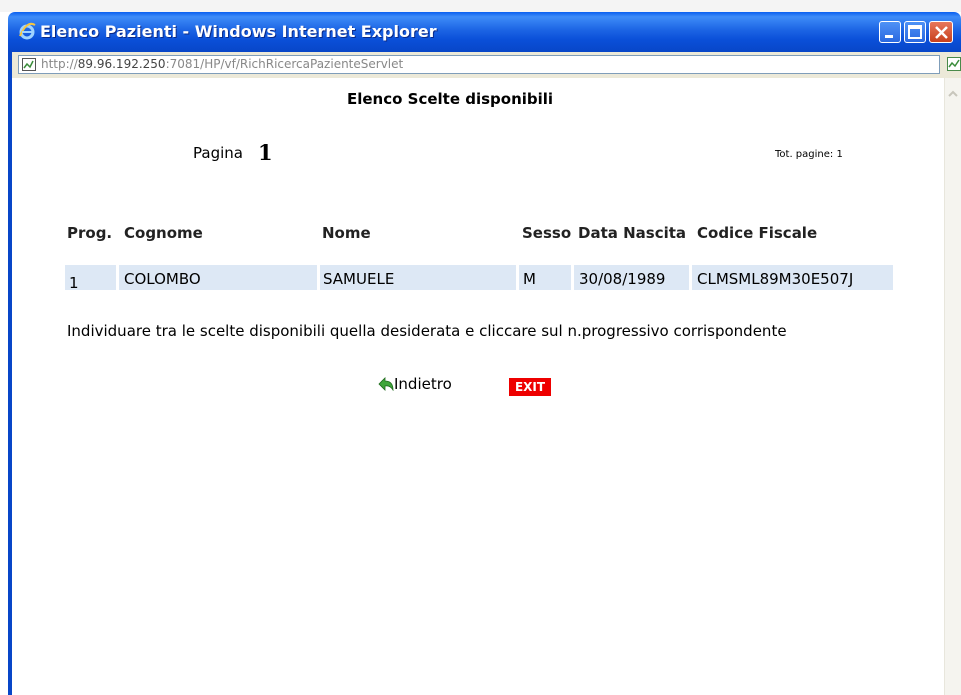 This screenshot has height=695, width=961. What do you see at coordinates (547, 233) in the screenshot?
I see `col-header-sesso: Sesso` at bounding box center [547, 233].